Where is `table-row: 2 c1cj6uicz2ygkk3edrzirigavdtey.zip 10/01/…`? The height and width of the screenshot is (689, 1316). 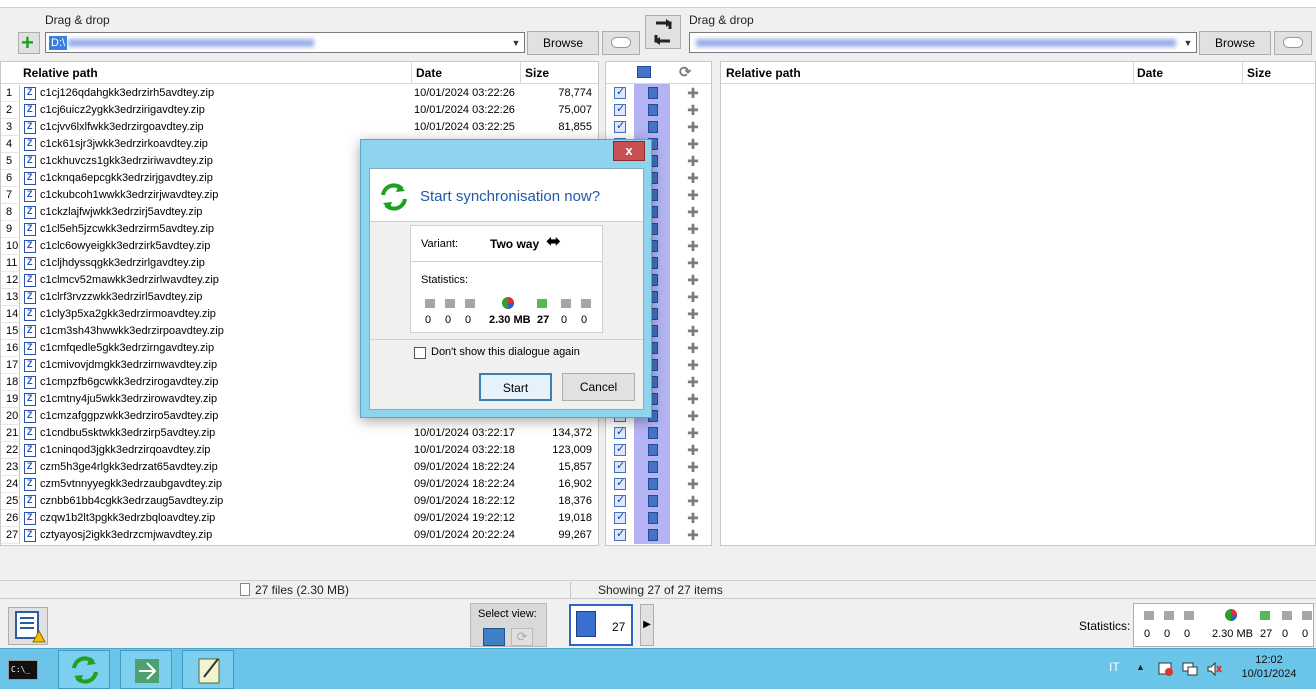 table-row: 2 c1cj6uicz2ygkk3edrzirigavdtey.zip 10/01/… is located at coordinates (299, 110).